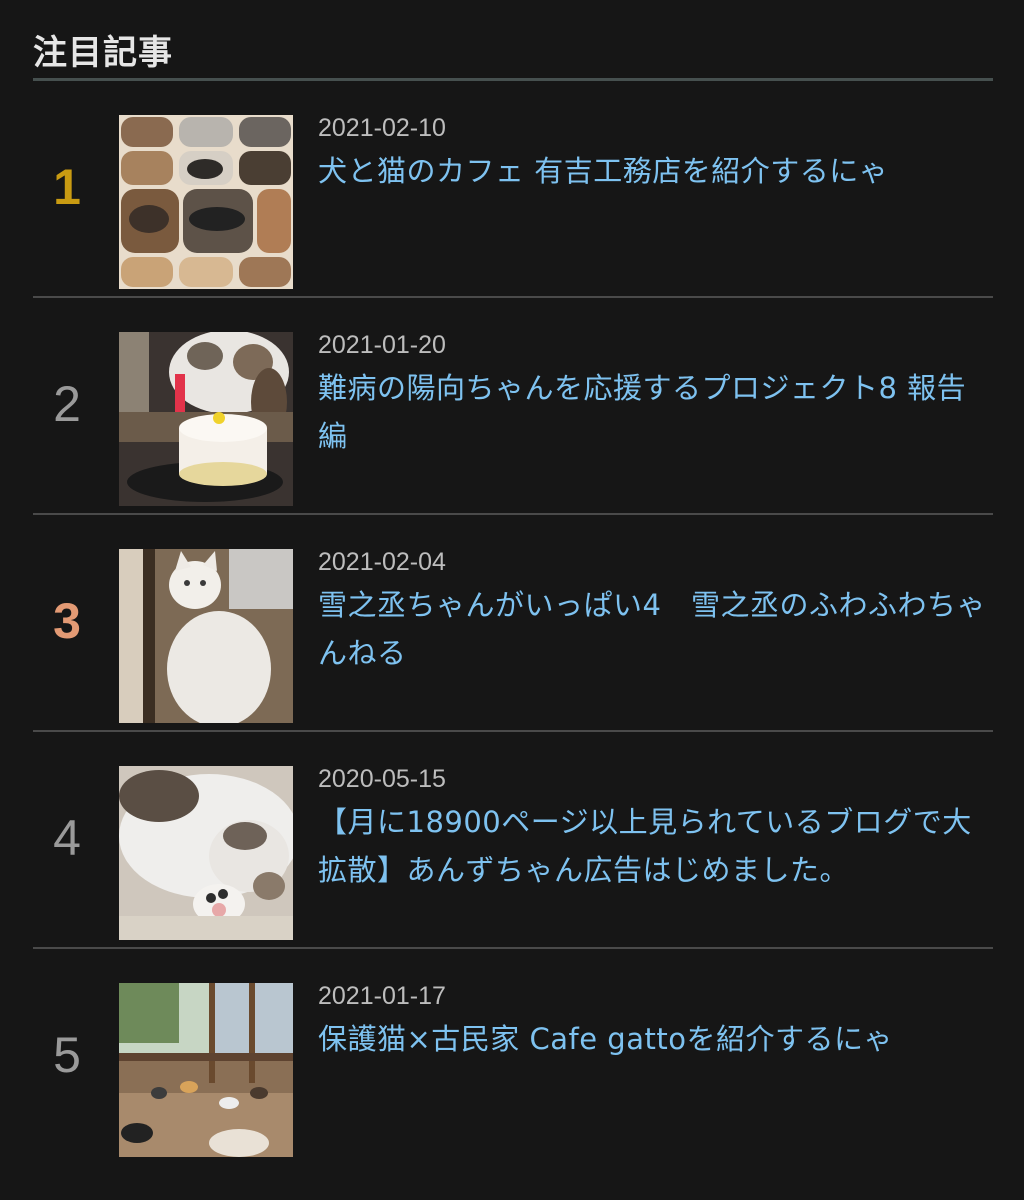 This screenshot has width=1024, height=1200. Describe the element at coordinates (382, 128) in the screenshot. I see `article-date: 2021-02-10` at that location.